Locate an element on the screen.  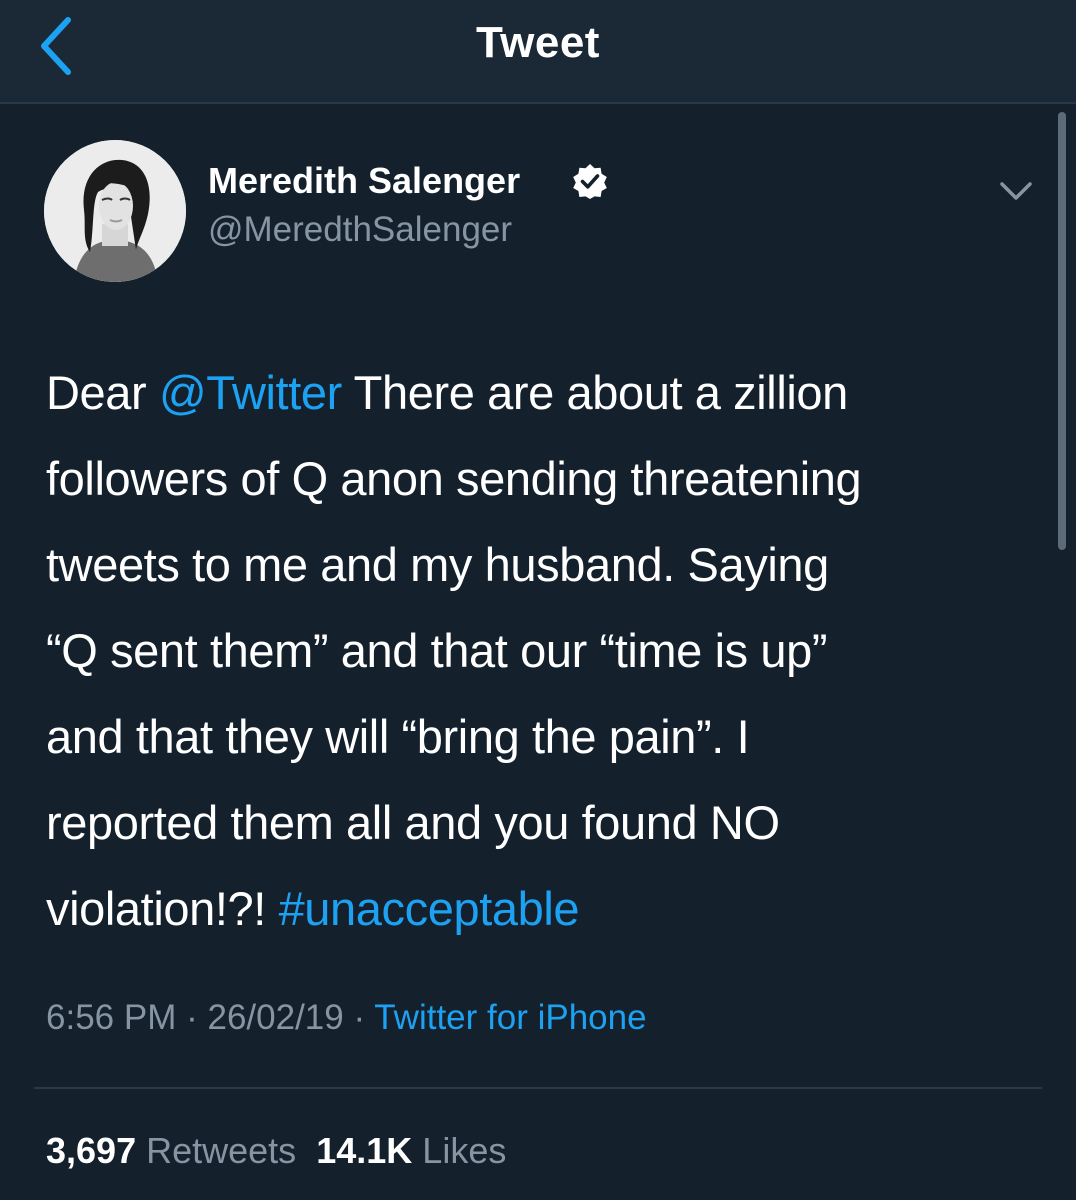
likes-count: 14.1K is located at coordinates (364, 1150).